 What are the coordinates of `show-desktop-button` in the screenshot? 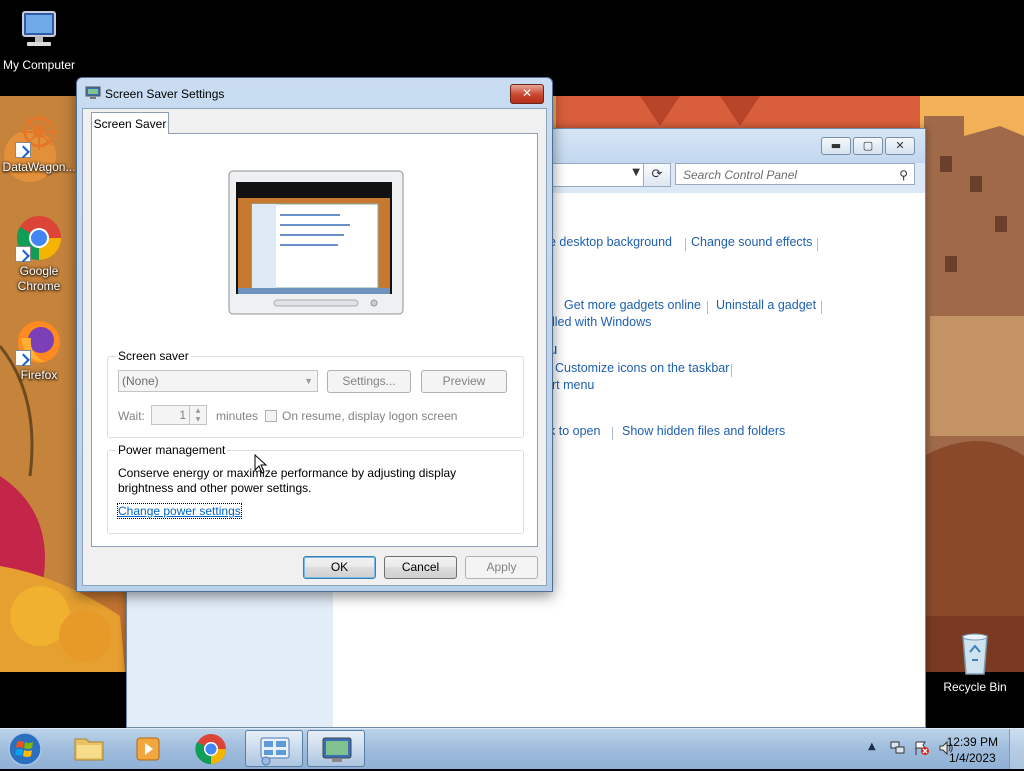 It's located at (1016, 749).